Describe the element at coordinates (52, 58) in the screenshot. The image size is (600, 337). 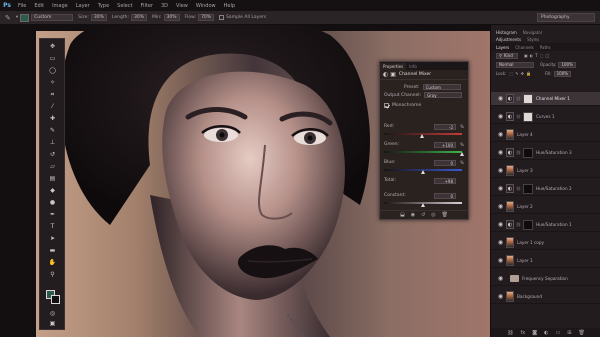
I see `marquee-tool-icon: ▭` at that location.